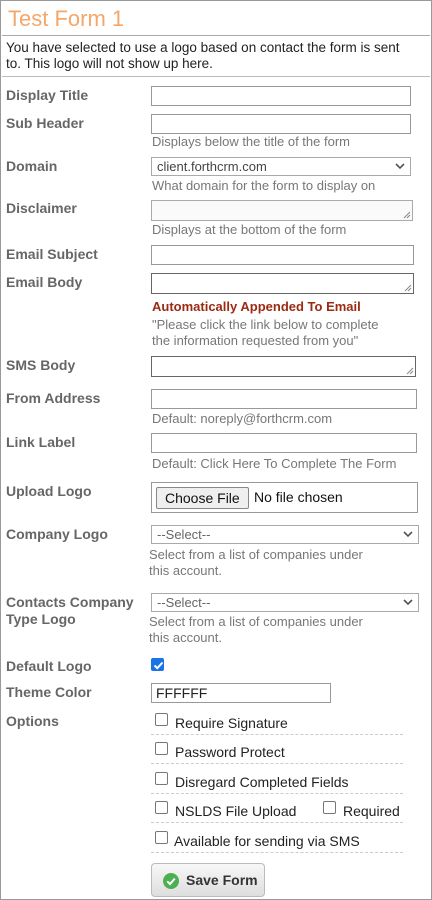 The image size is (432, 900). Describe the element at coordinates (212, 166) in the screenshot. I see `domain-selected-value: client.forthcrm.com` at that location.